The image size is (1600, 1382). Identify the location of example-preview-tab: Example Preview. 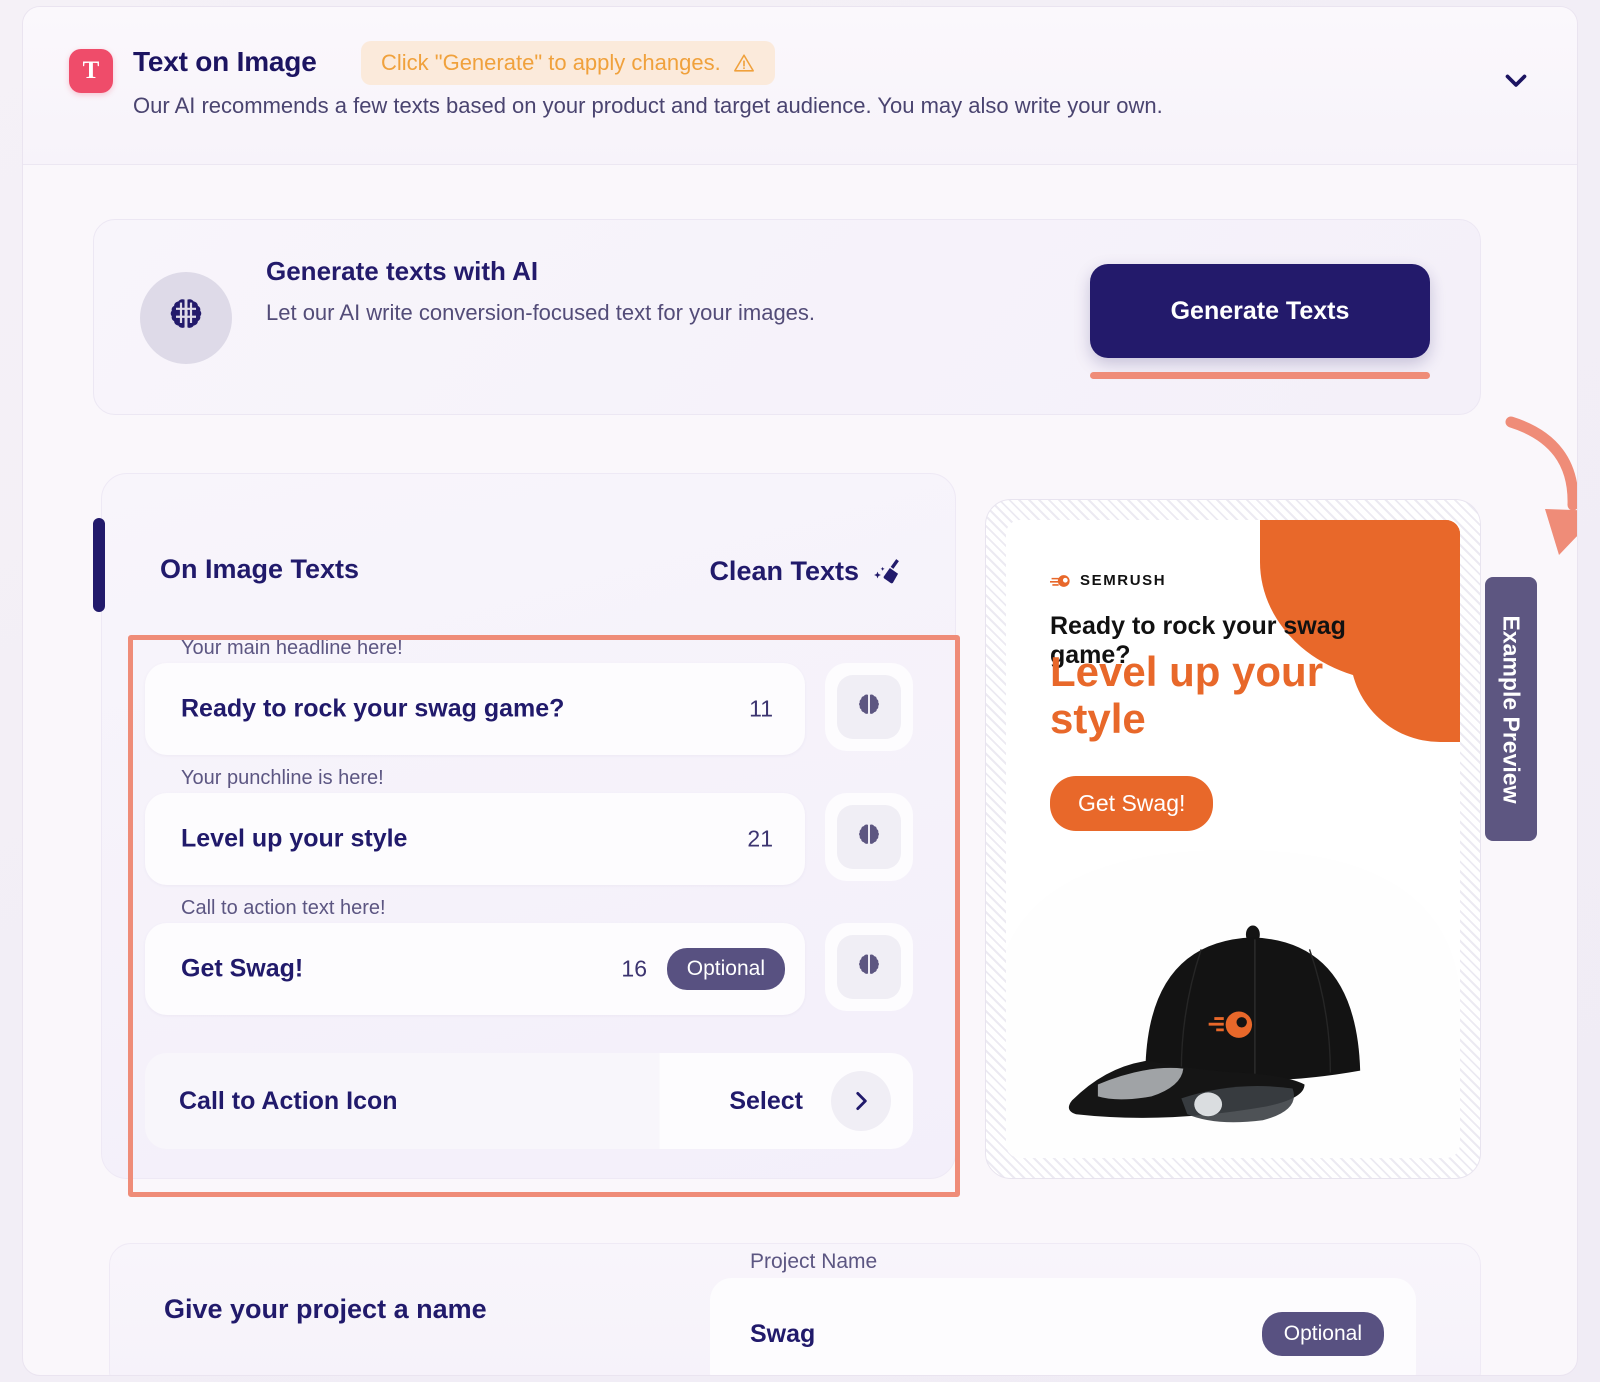
(1511, 709).